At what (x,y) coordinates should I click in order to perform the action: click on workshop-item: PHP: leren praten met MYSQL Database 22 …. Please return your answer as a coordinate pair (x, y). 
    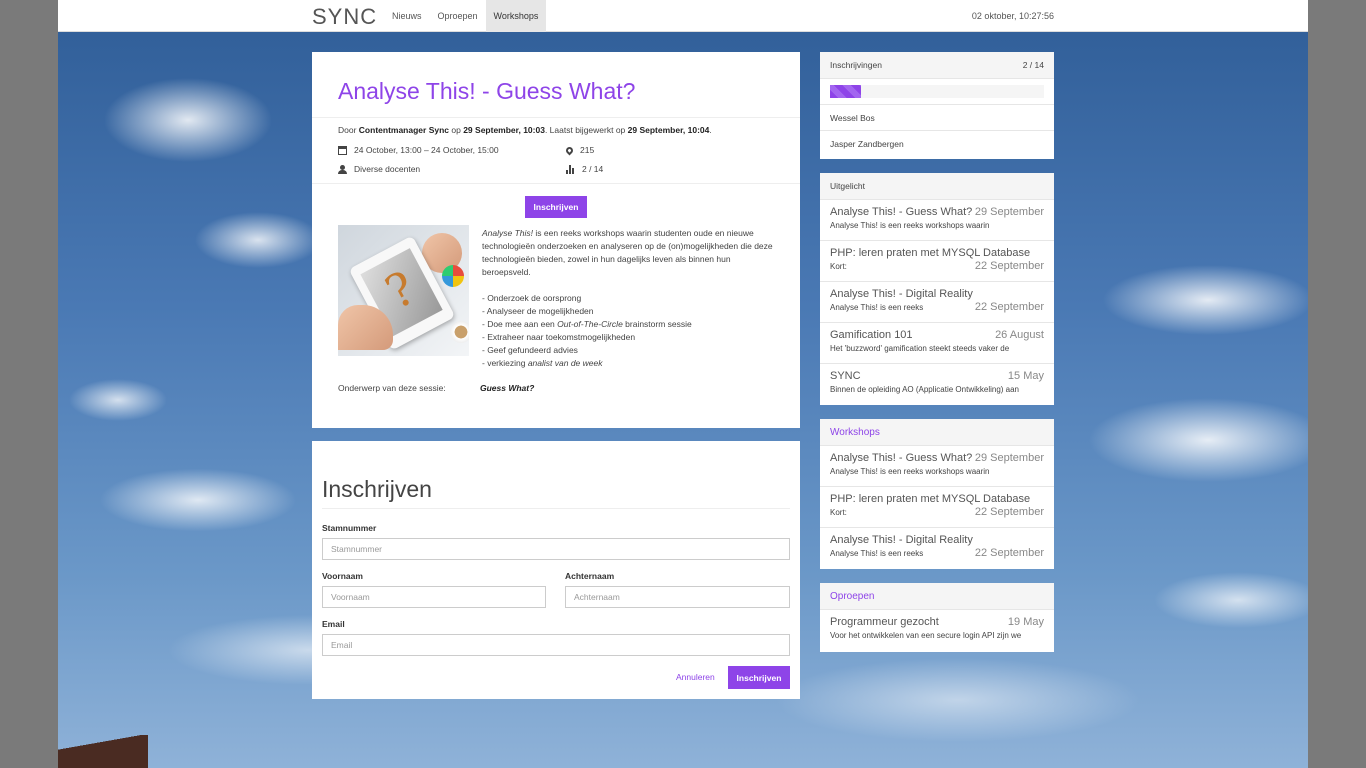
    Looking at the image, I should click on (937, 507).